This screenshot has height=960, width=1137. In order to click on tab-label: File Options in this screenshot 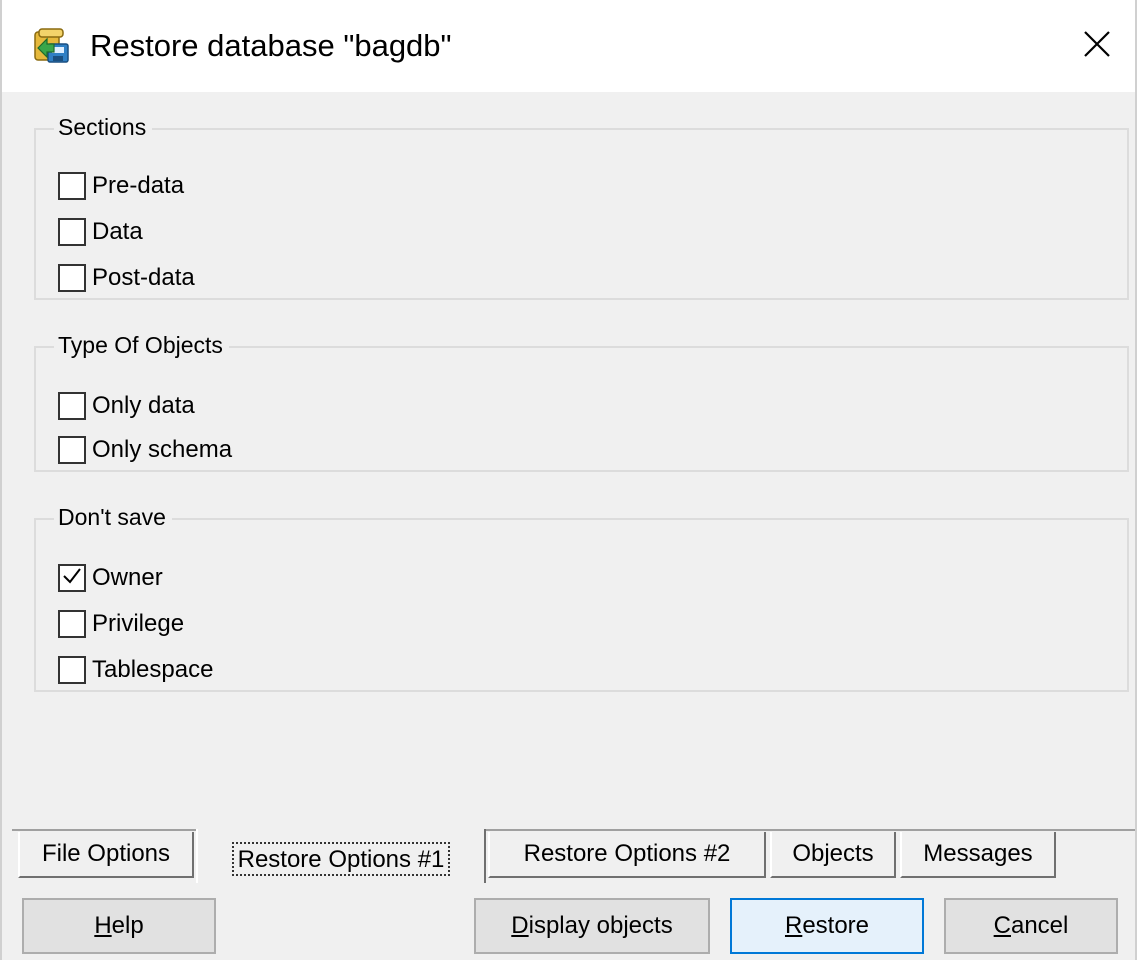, I will do `click(106, 853)`.